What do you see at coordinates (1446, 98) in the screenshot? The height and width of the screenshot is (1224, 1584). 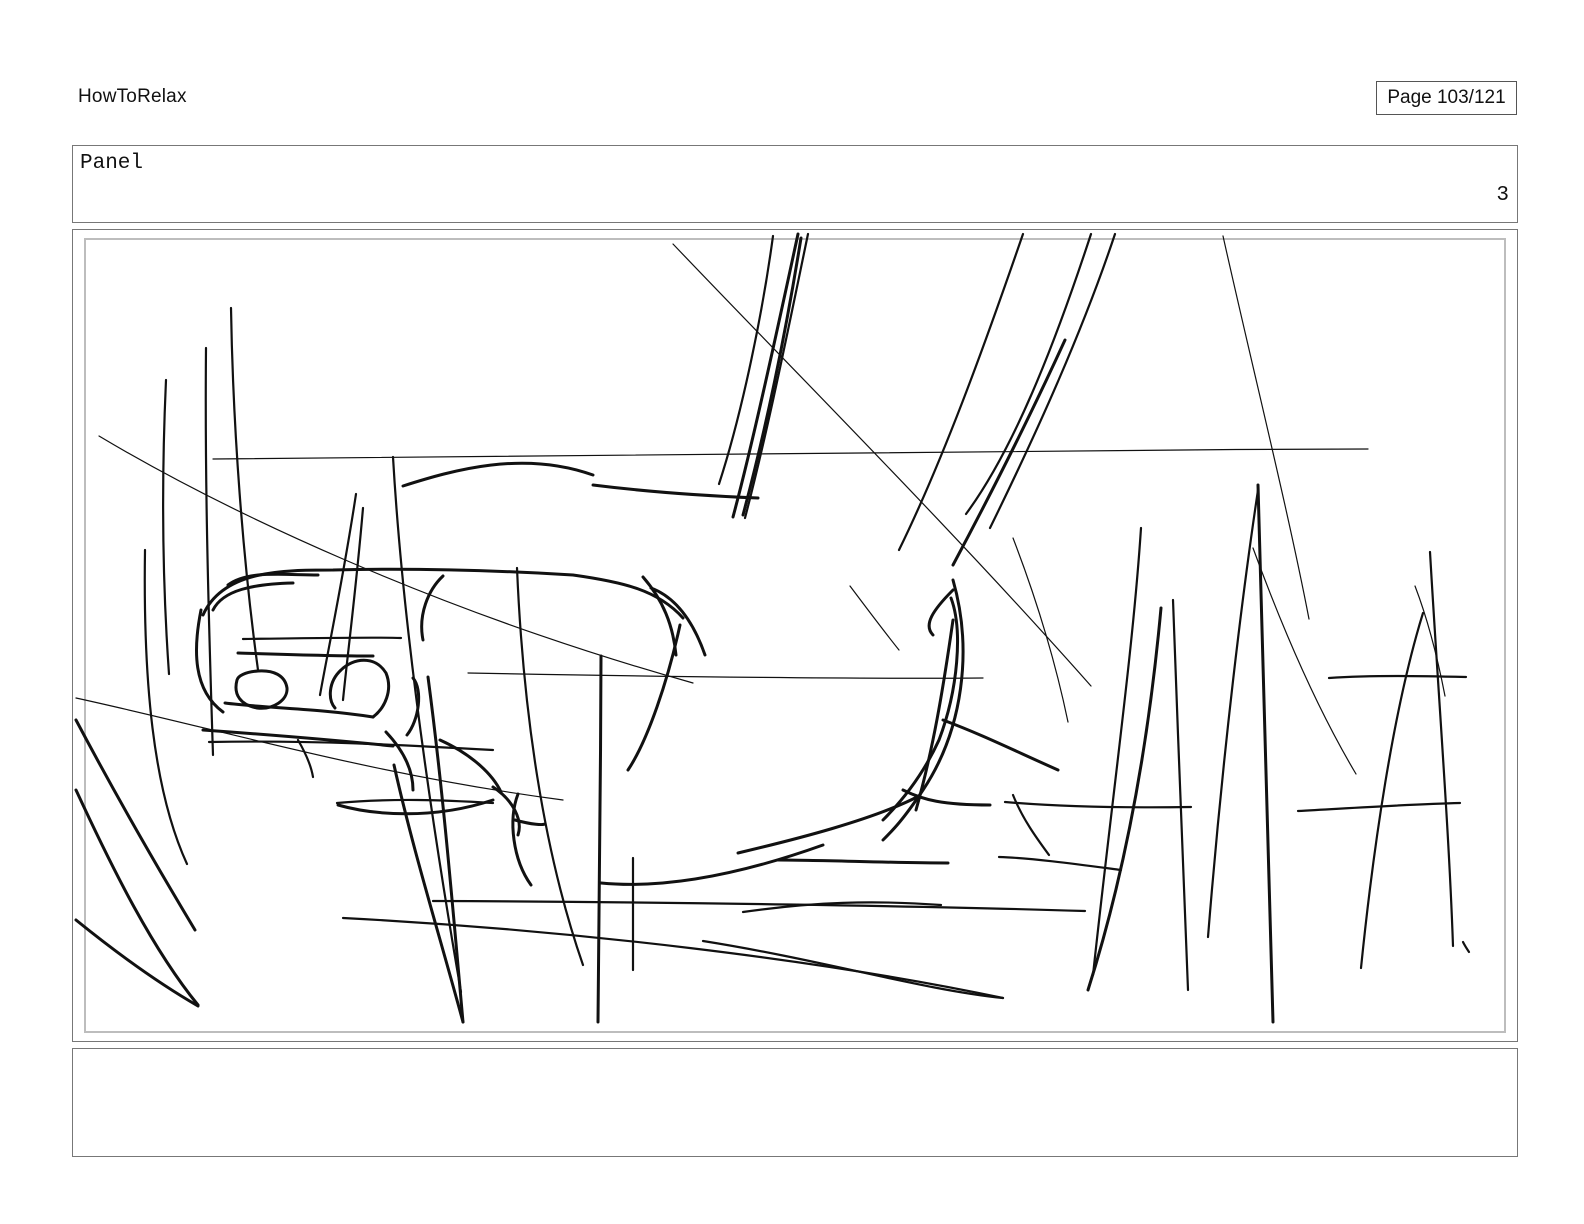 I see `page-counter: Page 103/121` at bounding box center [1446, 98].